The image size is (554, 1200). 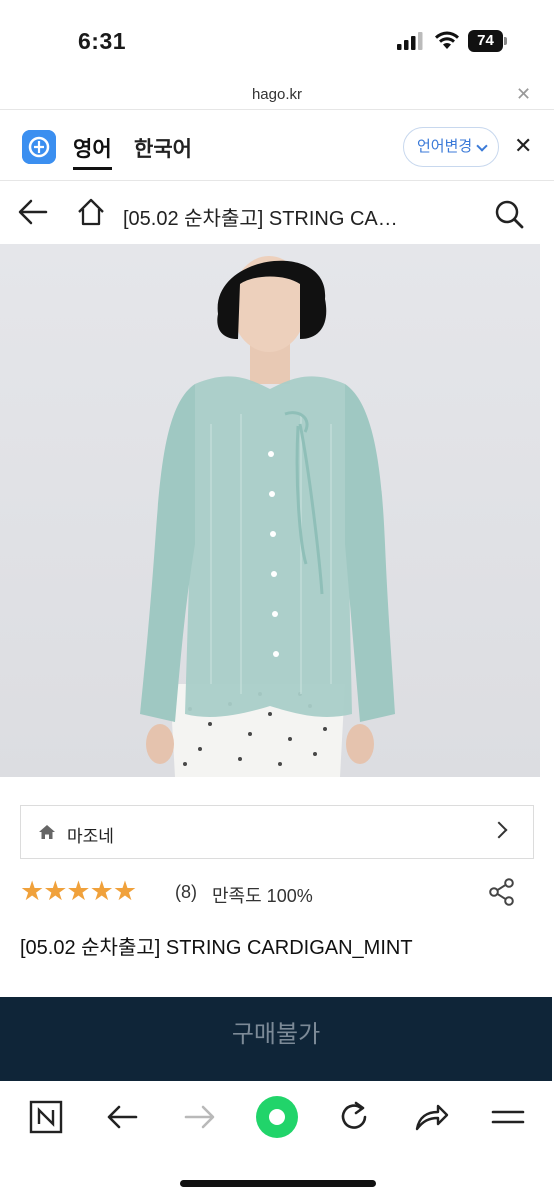 I want to click on url-text: hago.kr, so click(x=277, y=94).